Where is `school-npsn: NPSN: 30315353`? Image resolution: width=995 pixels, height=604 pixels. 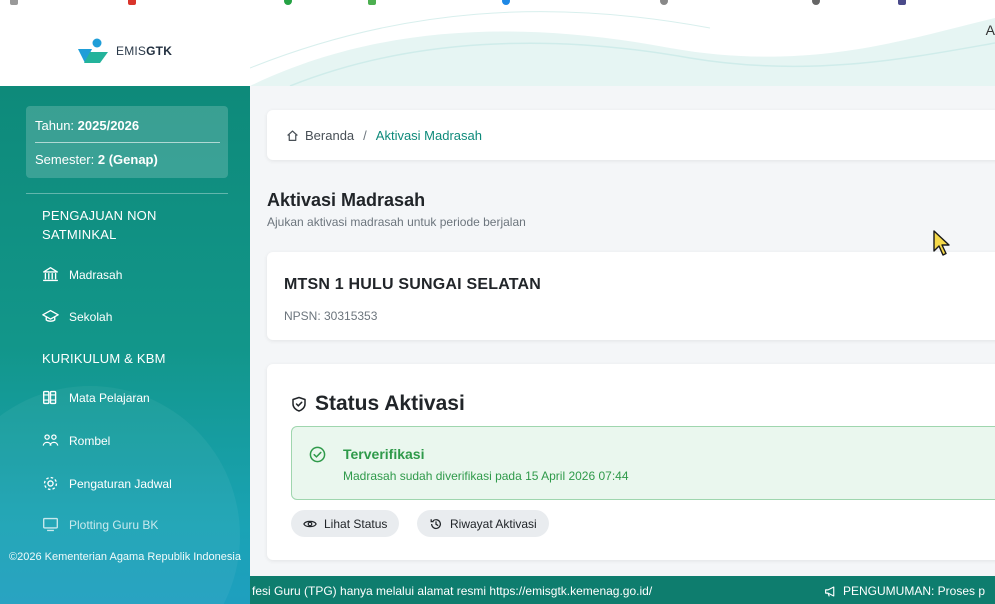 school-npsn: NPSN: 30315353 is located at coordinates (331, 316).